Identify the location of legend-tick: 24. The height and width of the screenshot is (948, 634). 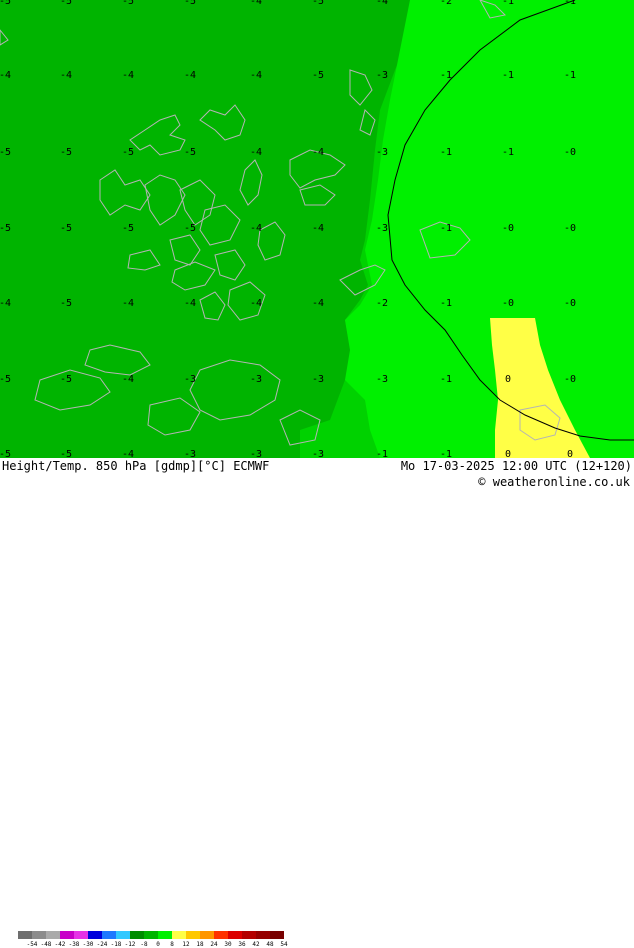
(214, 944).